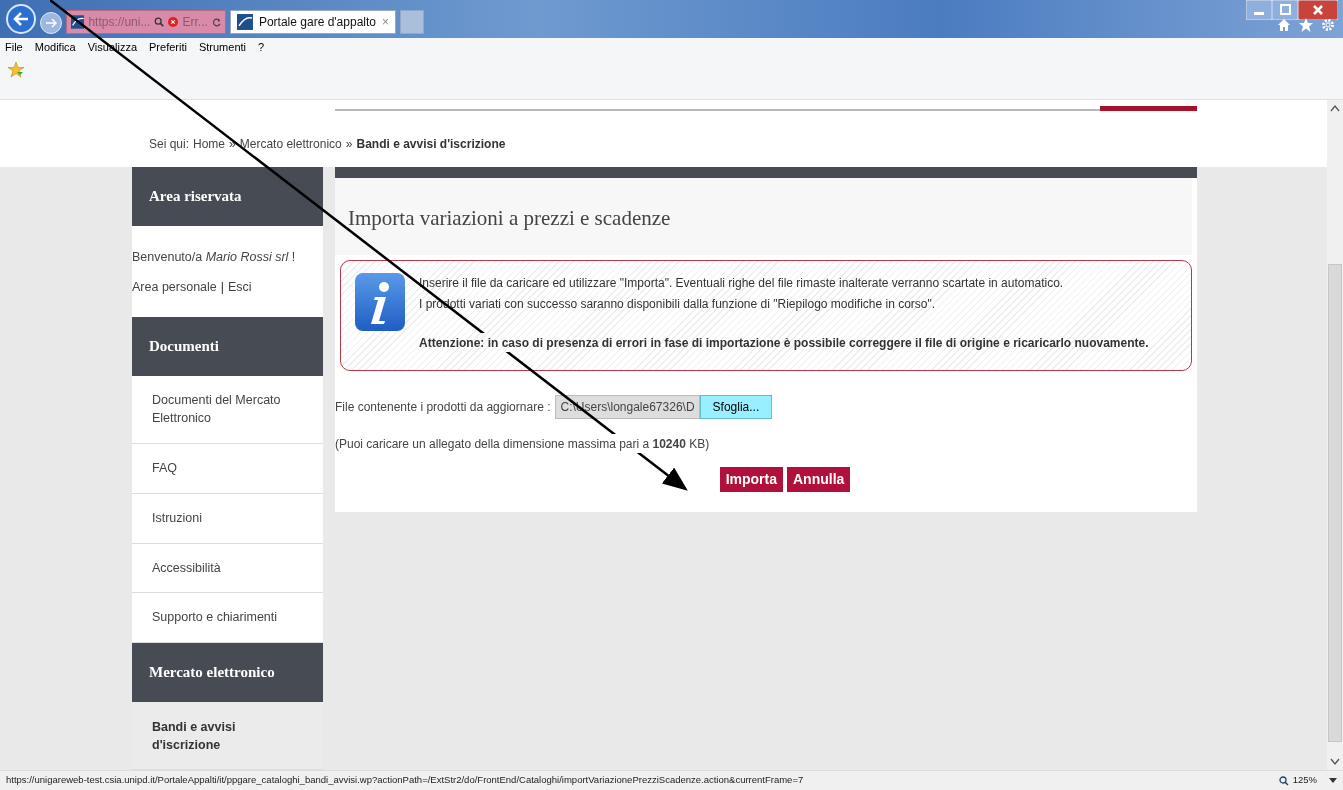  What do you see at coordinates (763, 217) in the screenshot?
I see `page-title: Importa variazioni a prezzi e scadenze` at bounding box center [763, 217].